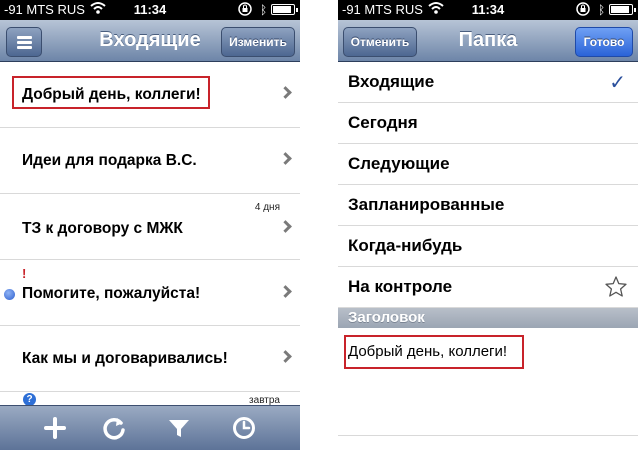  I want to click on edit-button: Изменить, so click(258, 42).